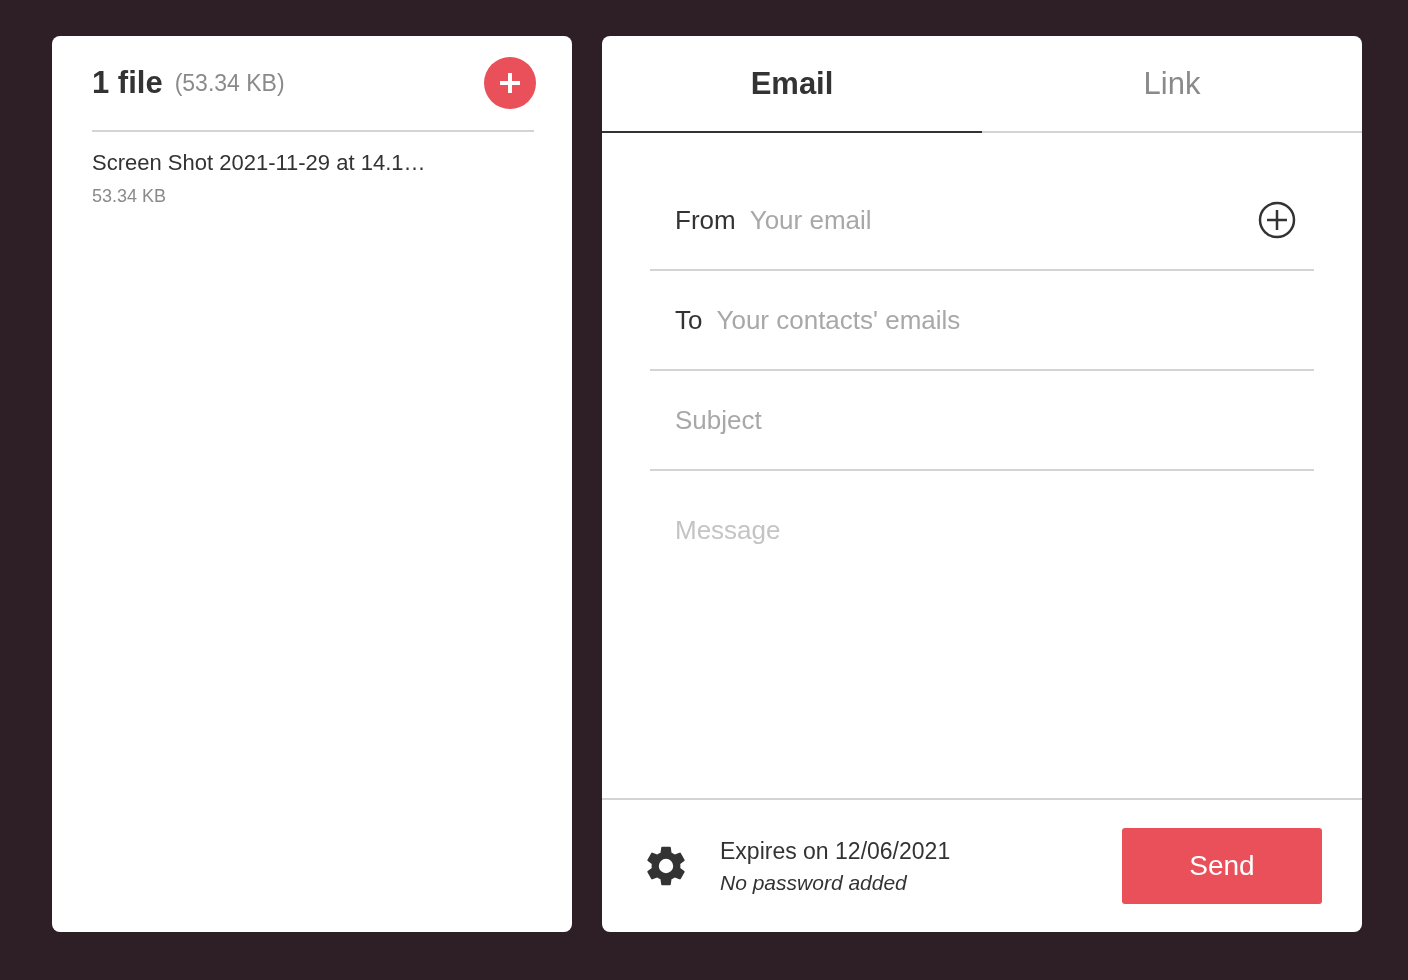 The width and height of the screenshot is (1408, 980). Describe the element at coordinates (996, 220) in the screenshot. I see `input-field: Your email` at that location.